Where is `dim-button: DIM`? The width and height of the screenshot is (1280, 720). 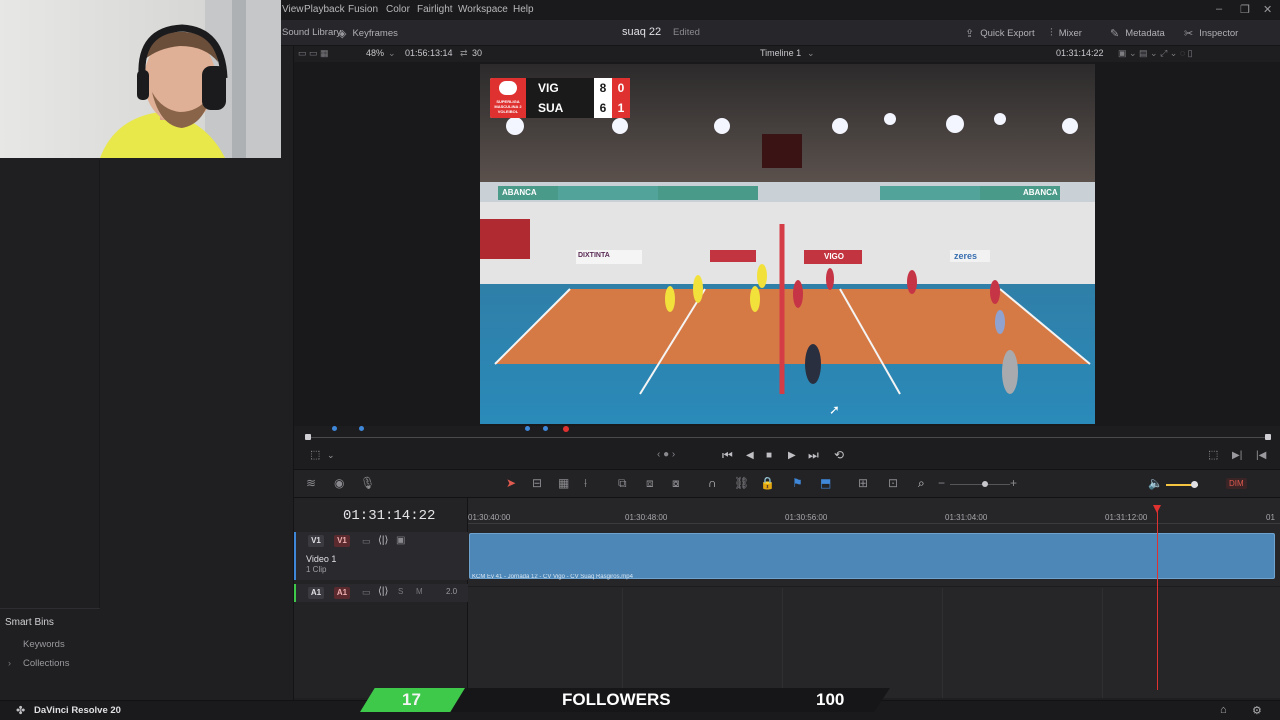
dim-button: DIM is located at coordinates (1236, 483).